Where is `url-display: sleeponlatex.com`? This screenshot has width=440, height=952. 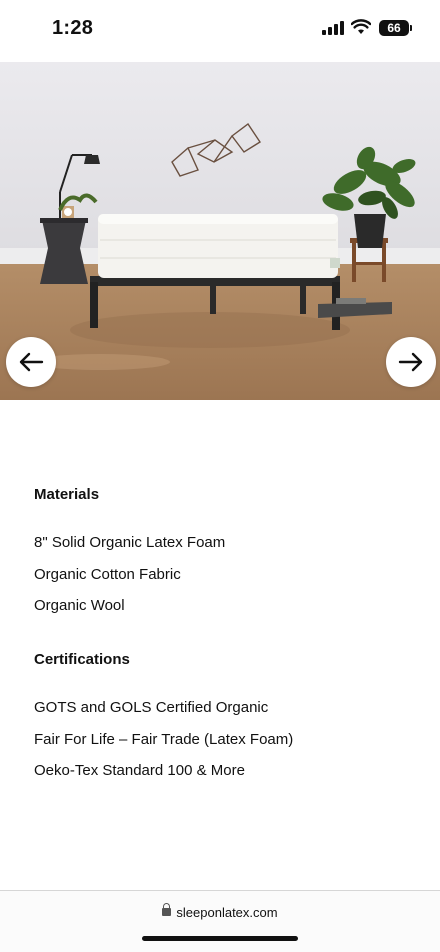 url-display: sleeponlatex.com is located at coordinates (220, 911).